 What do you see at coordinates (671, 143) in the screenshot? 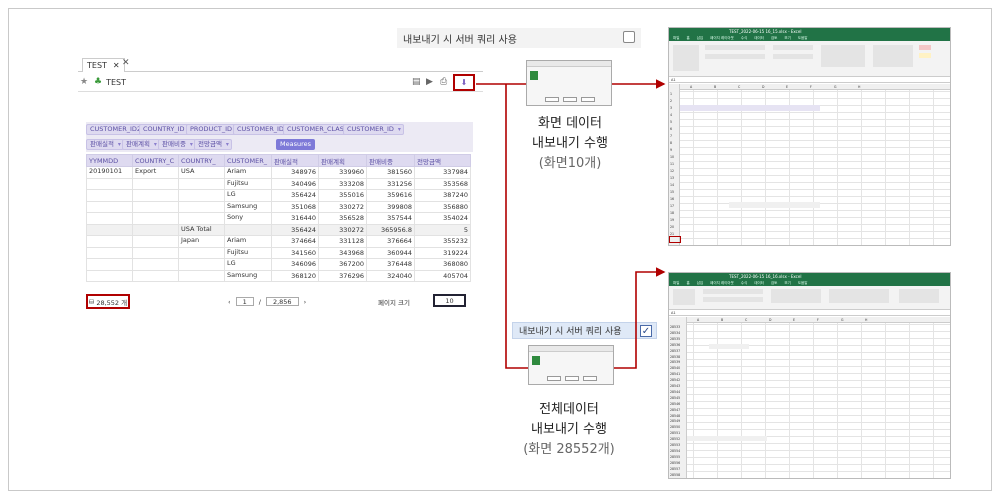
I see `row-number: 8` at bounding box center [671, 143].